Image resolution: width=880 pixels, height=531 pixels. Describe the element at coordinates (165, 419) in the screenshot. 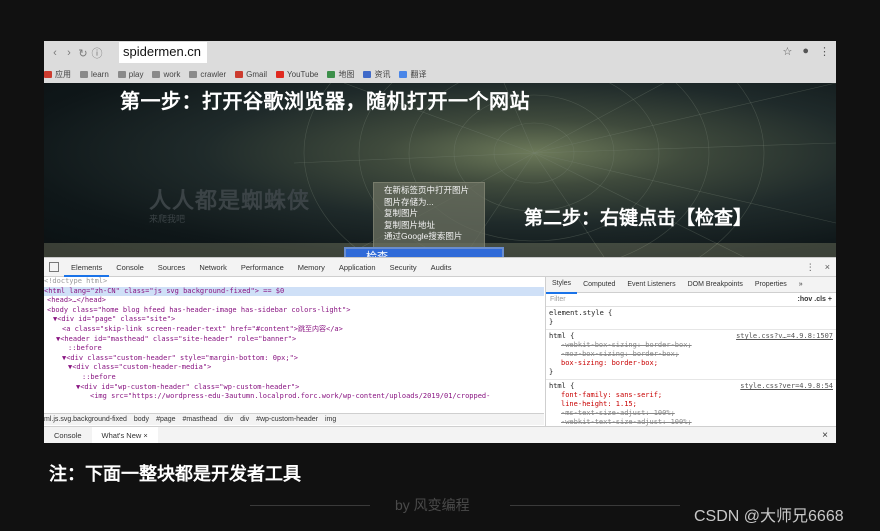

I see `breadcrumb-item: #page` at that location.